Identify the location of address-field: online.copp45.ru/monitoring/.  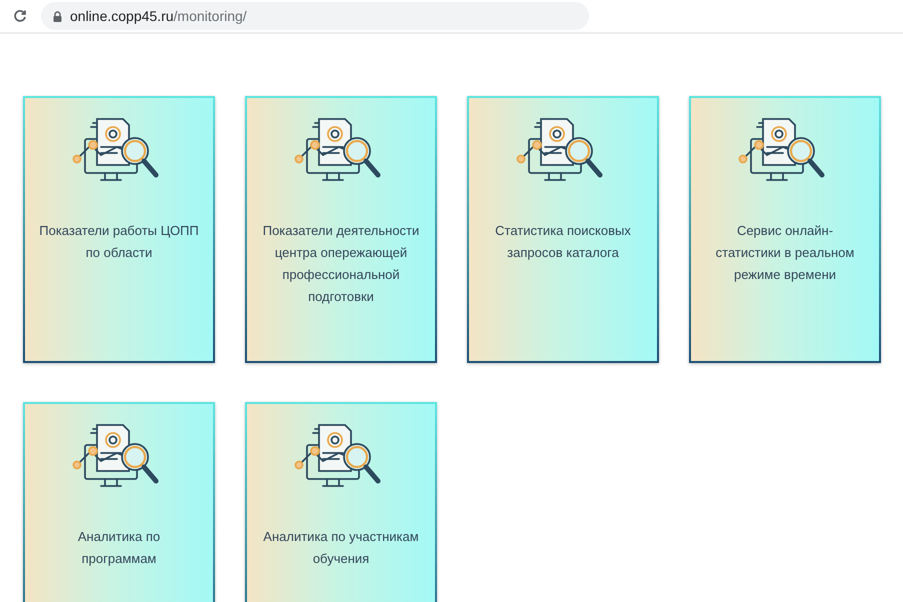
(315, 16).